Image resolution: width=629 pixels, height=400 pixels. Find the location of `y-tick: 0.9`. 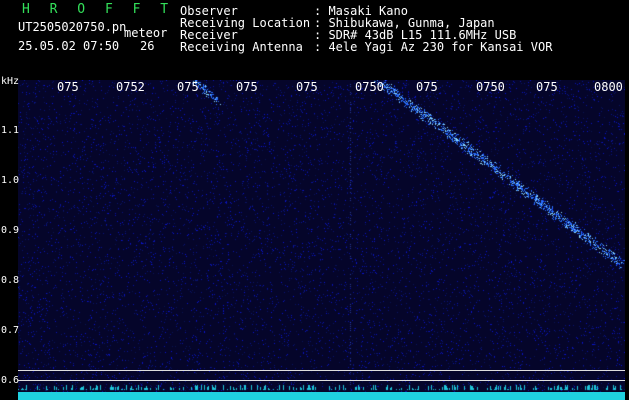

y-tick: 0.9 is located at coordinates (10, 230).